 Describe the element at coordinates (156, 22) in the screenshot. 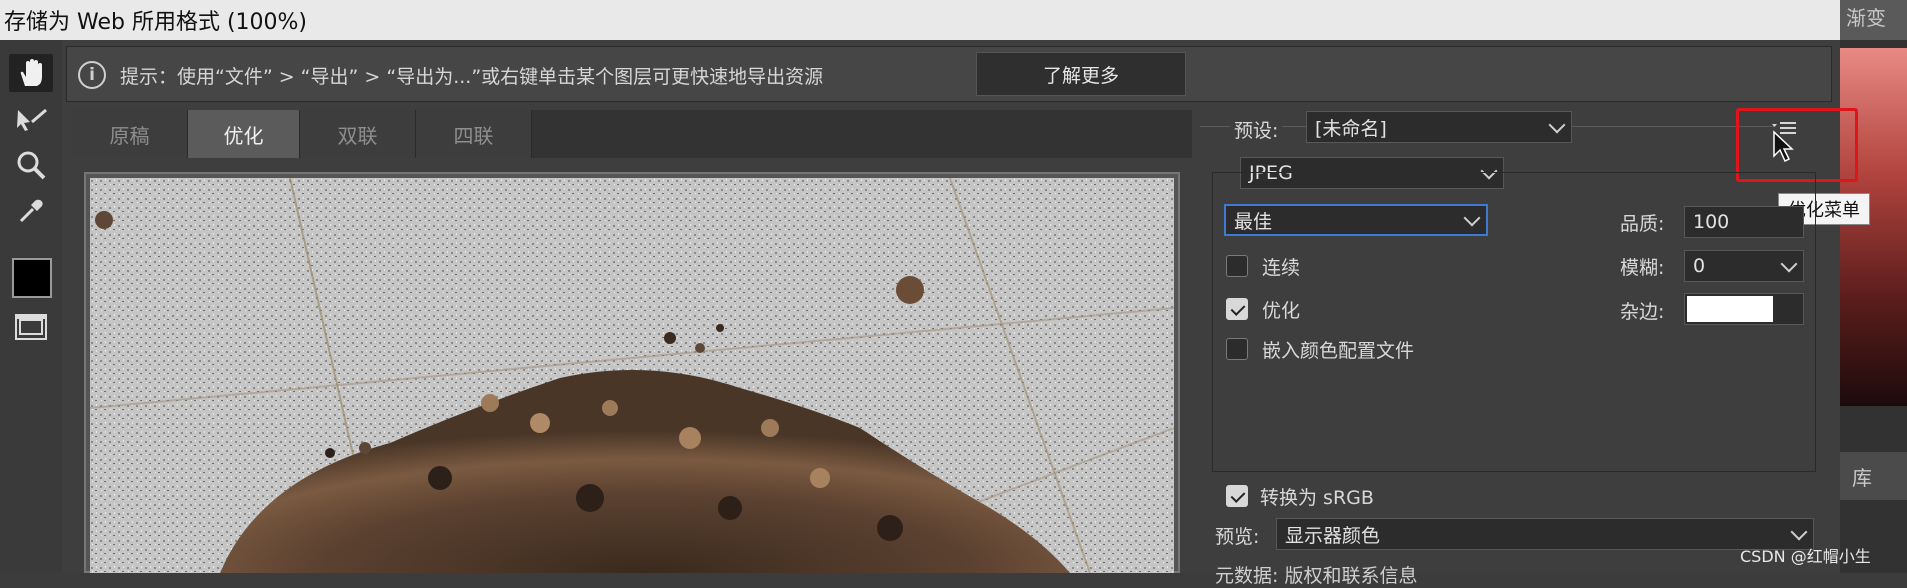

I see `window-title: 存储为 Web 所用格式 (100%)` at that location.